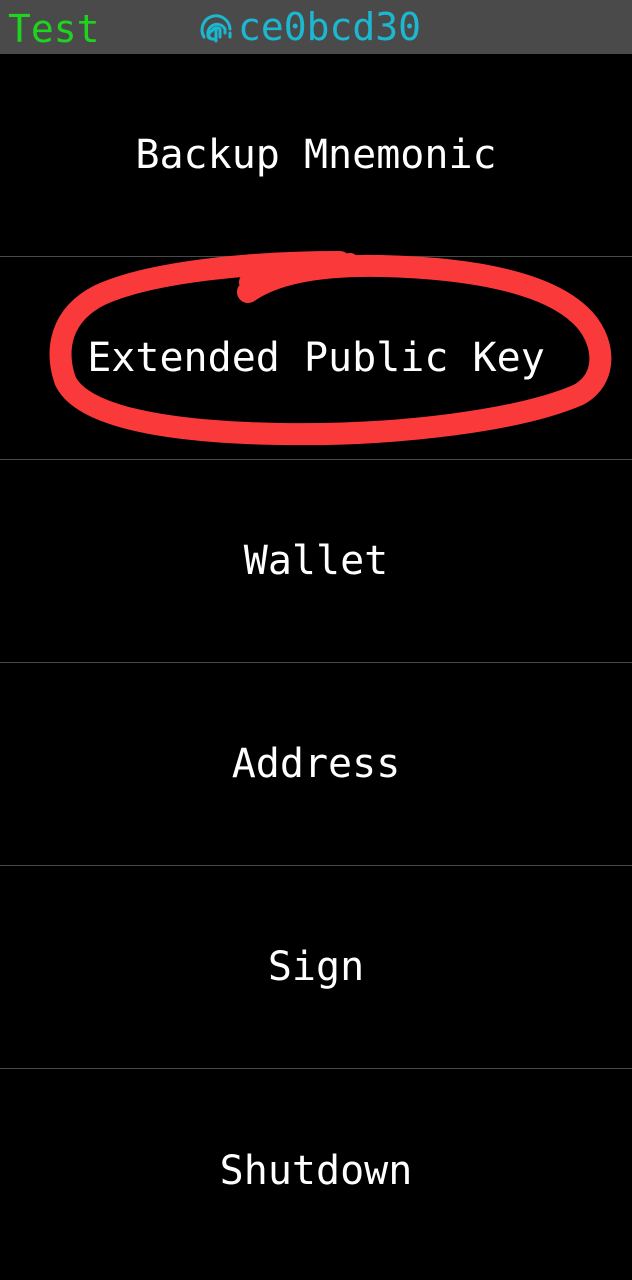 The width and height of the screenshot is (632, 1280). I want to click on menu-item-label: Backup Mnemonic, so click(316, 155).